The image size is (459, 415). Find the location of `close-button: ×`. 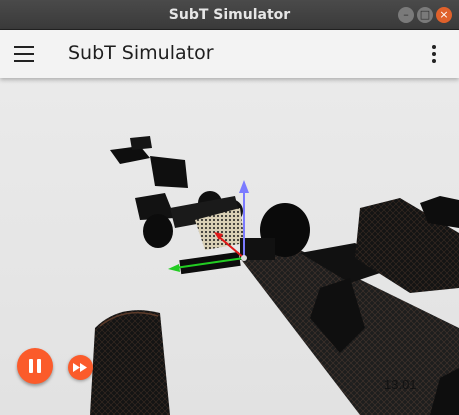

close-button: × is located at coordinates (444, 15).